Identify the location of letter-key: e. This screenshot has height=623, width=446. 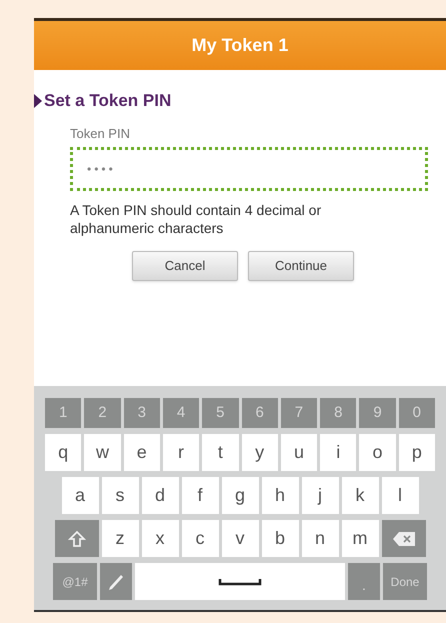
(142, 452).